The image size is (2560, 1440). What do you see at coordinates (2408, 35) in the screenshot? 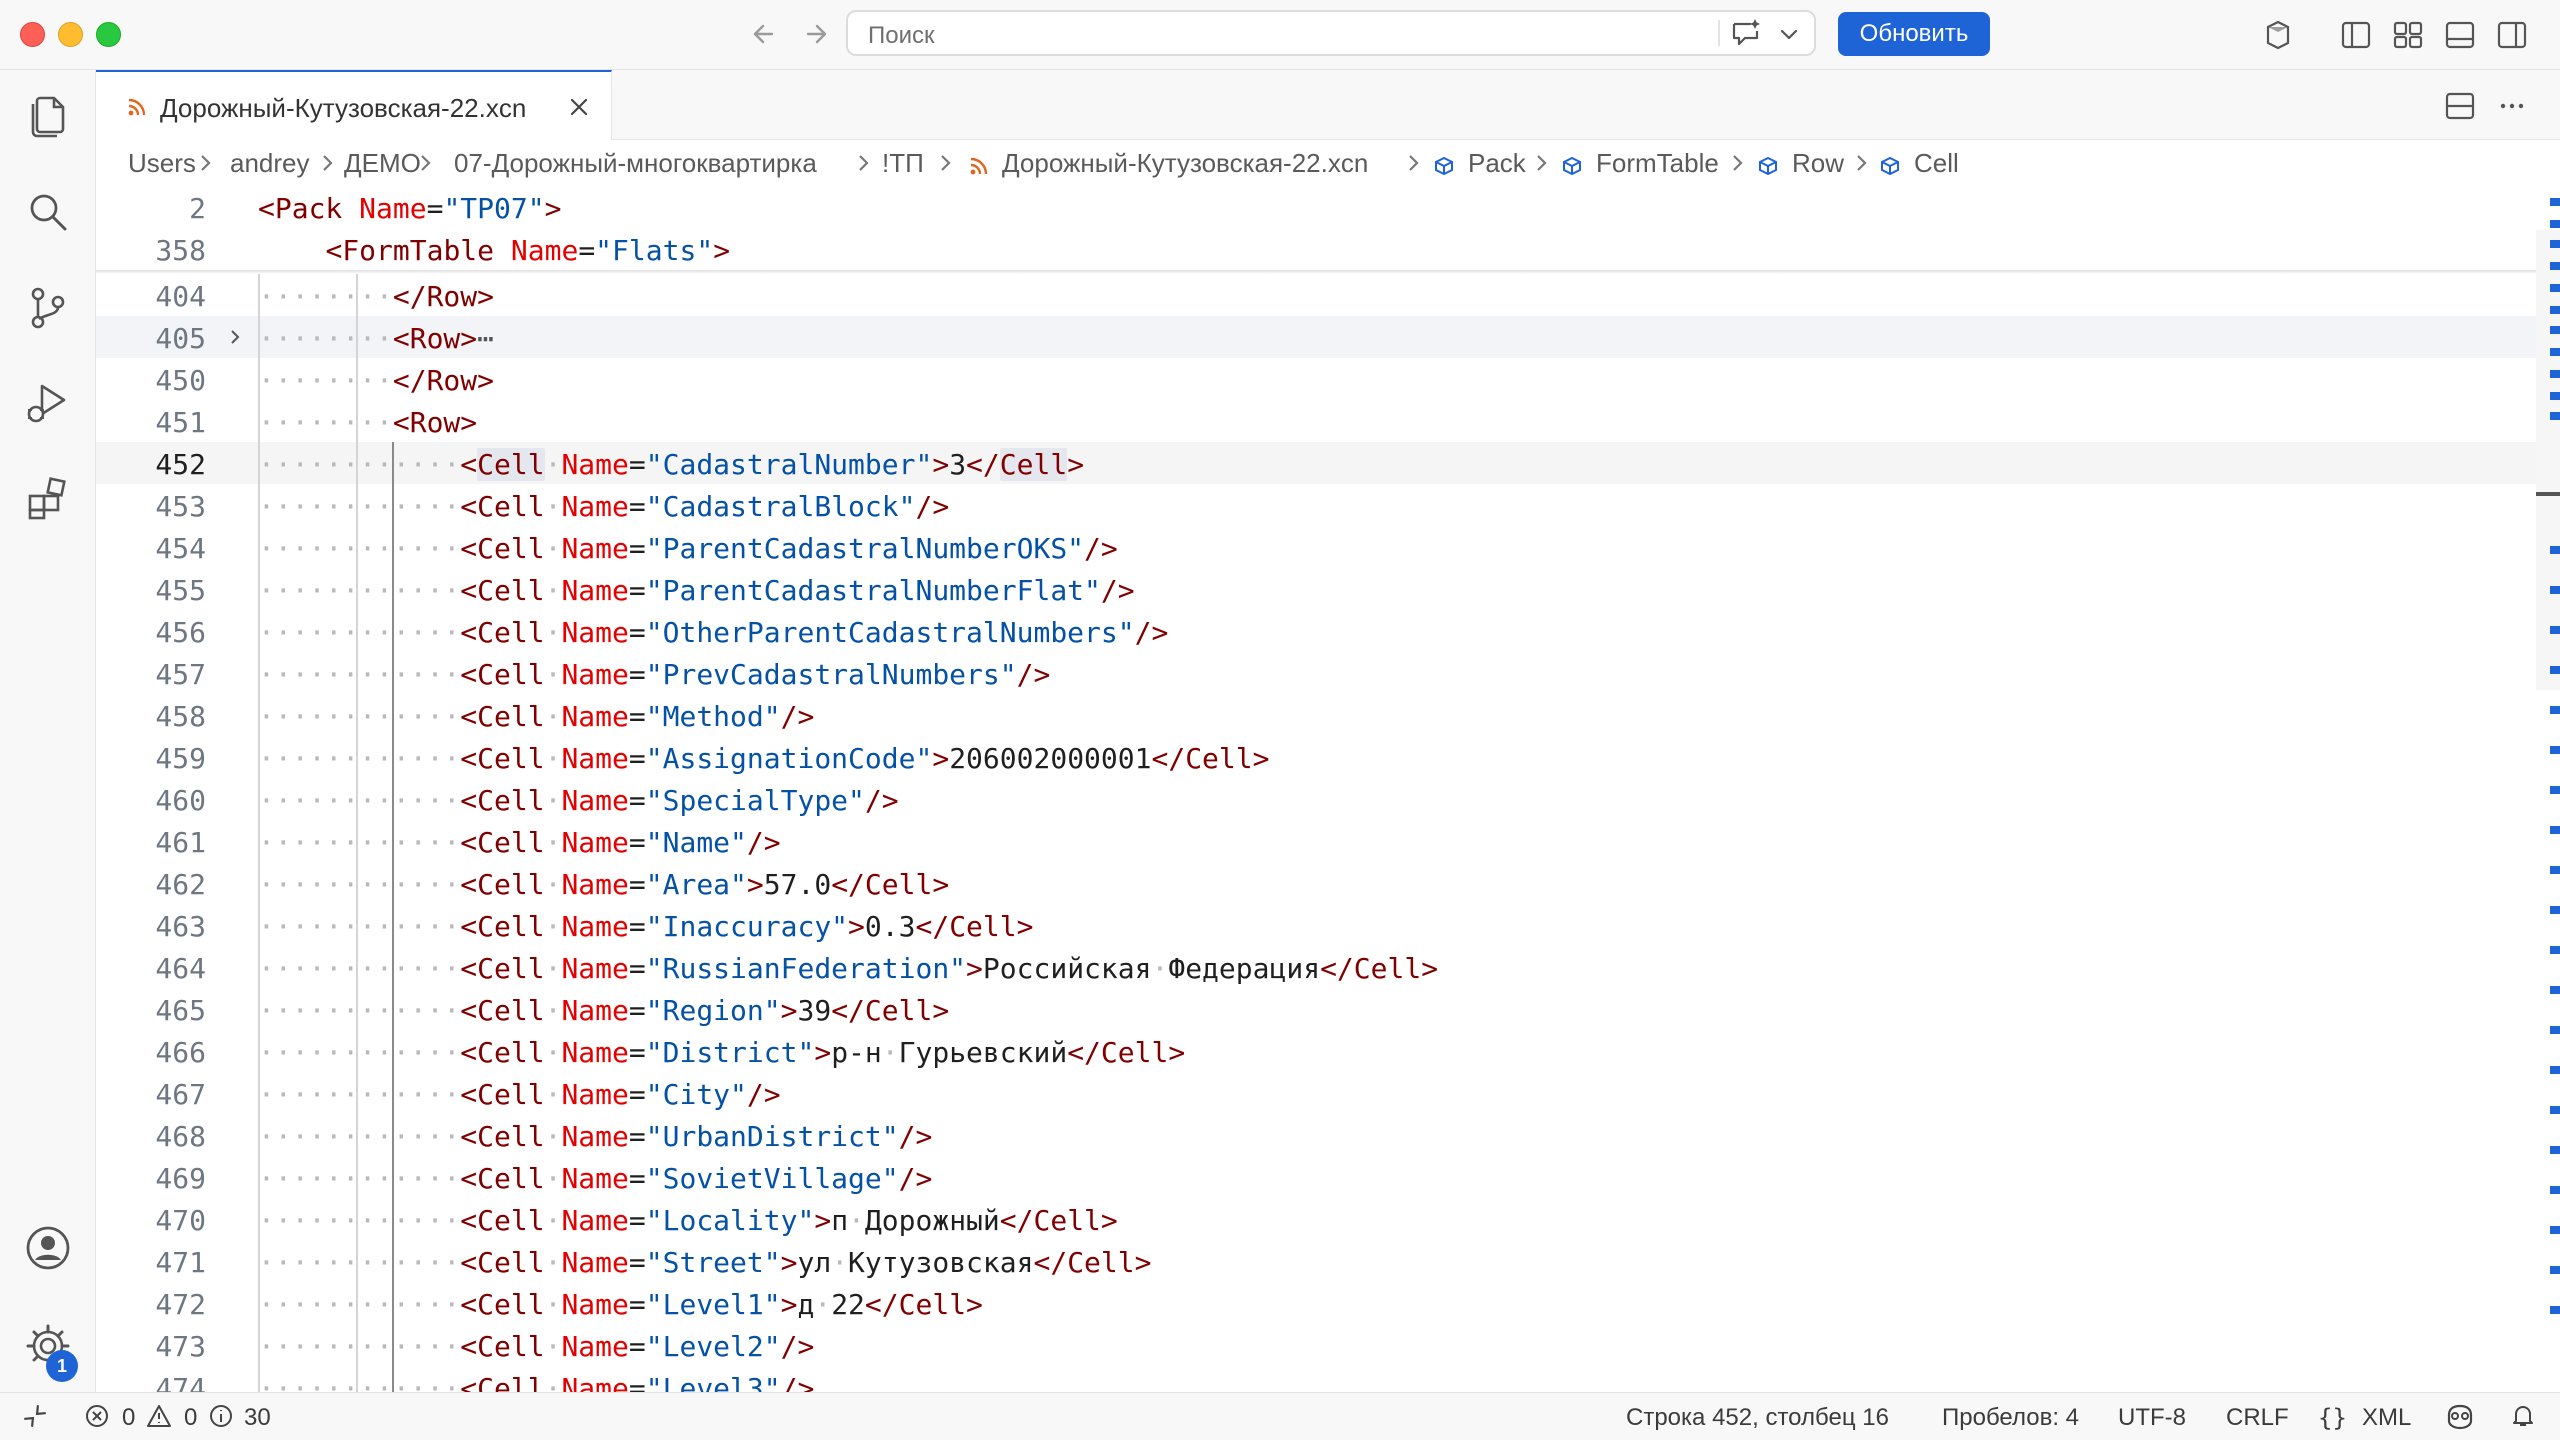
I see `customize-layout-icon` at bounding box center [2408, 35].